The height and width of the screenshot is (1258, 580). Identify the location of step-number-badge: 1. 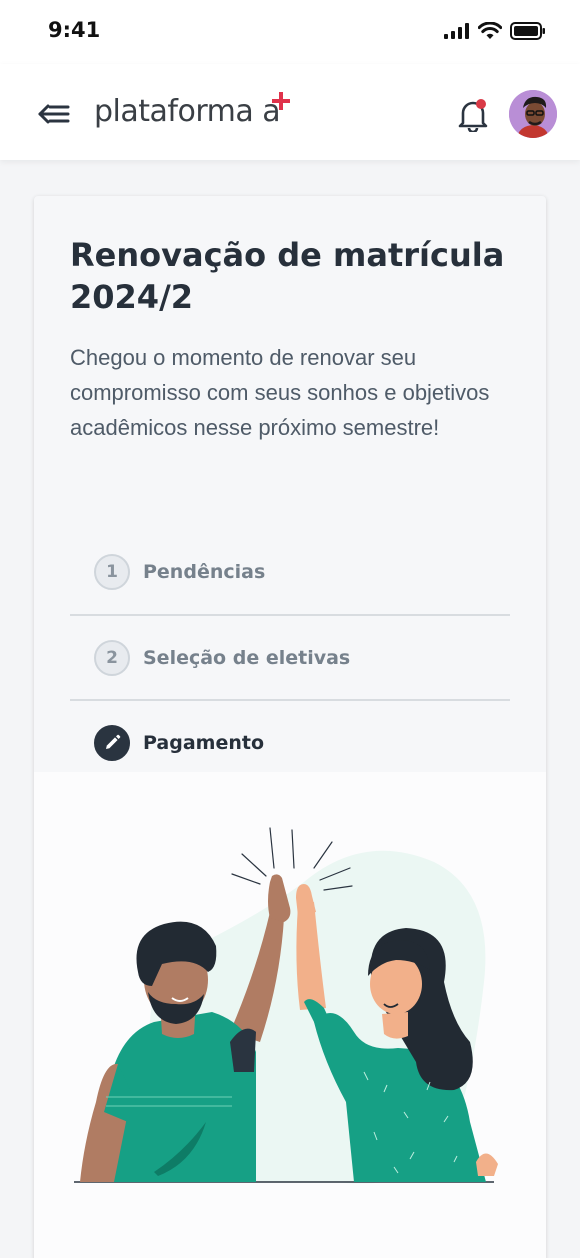
(112, 571).